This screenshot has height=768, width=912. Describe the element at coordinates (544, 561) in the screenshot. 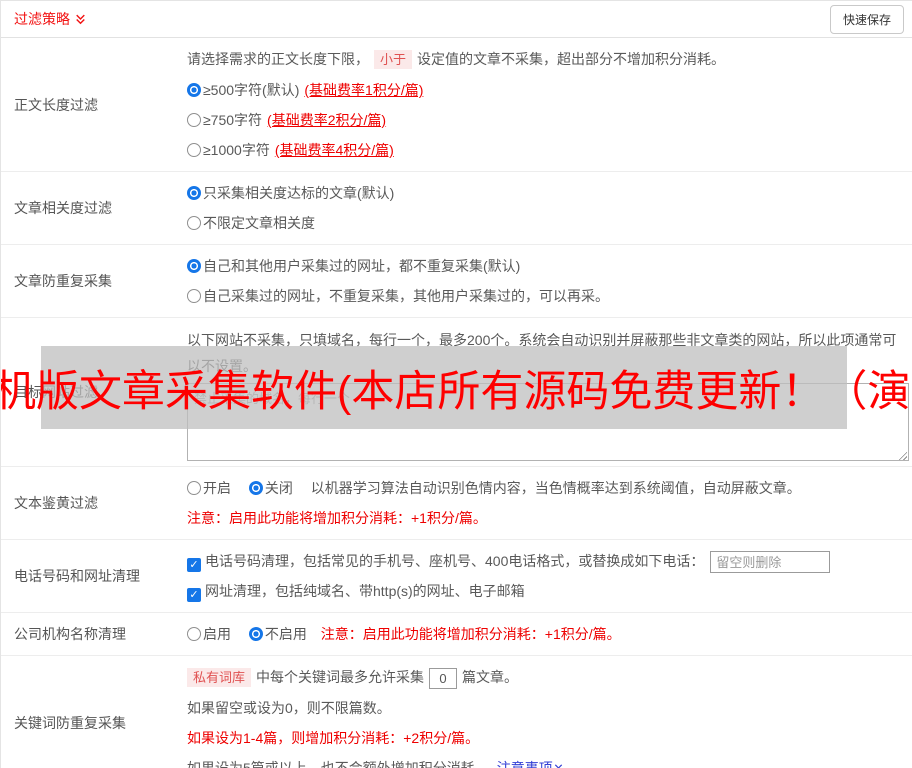

I see `phone-clean-line: ✓ 电话号码清理，包括常见的手机号、座机号、400电话格式，或替换成如下电话：` at that location.